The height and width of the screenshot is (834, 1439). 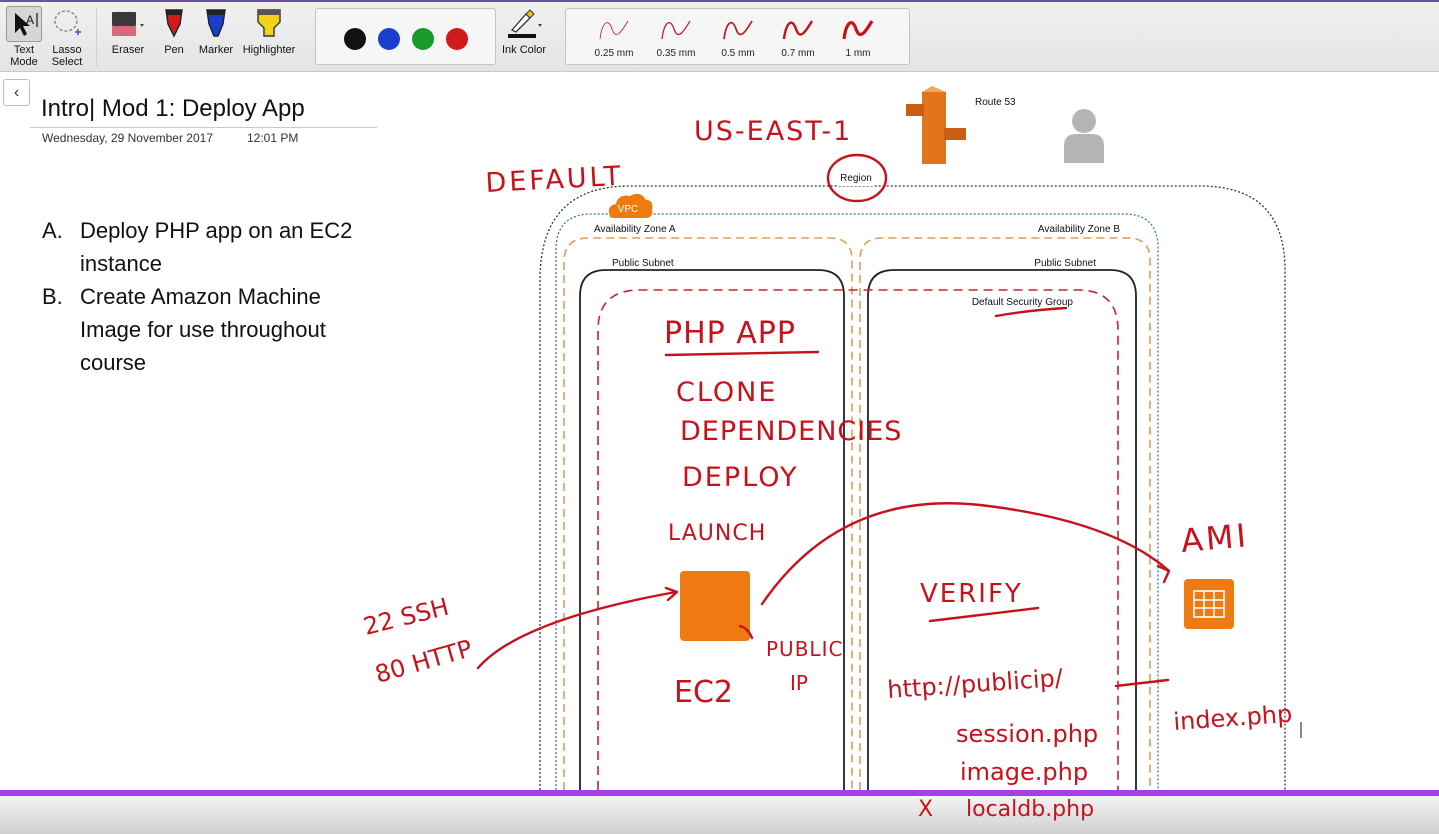 I want to click on vpc-label: VPC, so click(x=628, y=209).